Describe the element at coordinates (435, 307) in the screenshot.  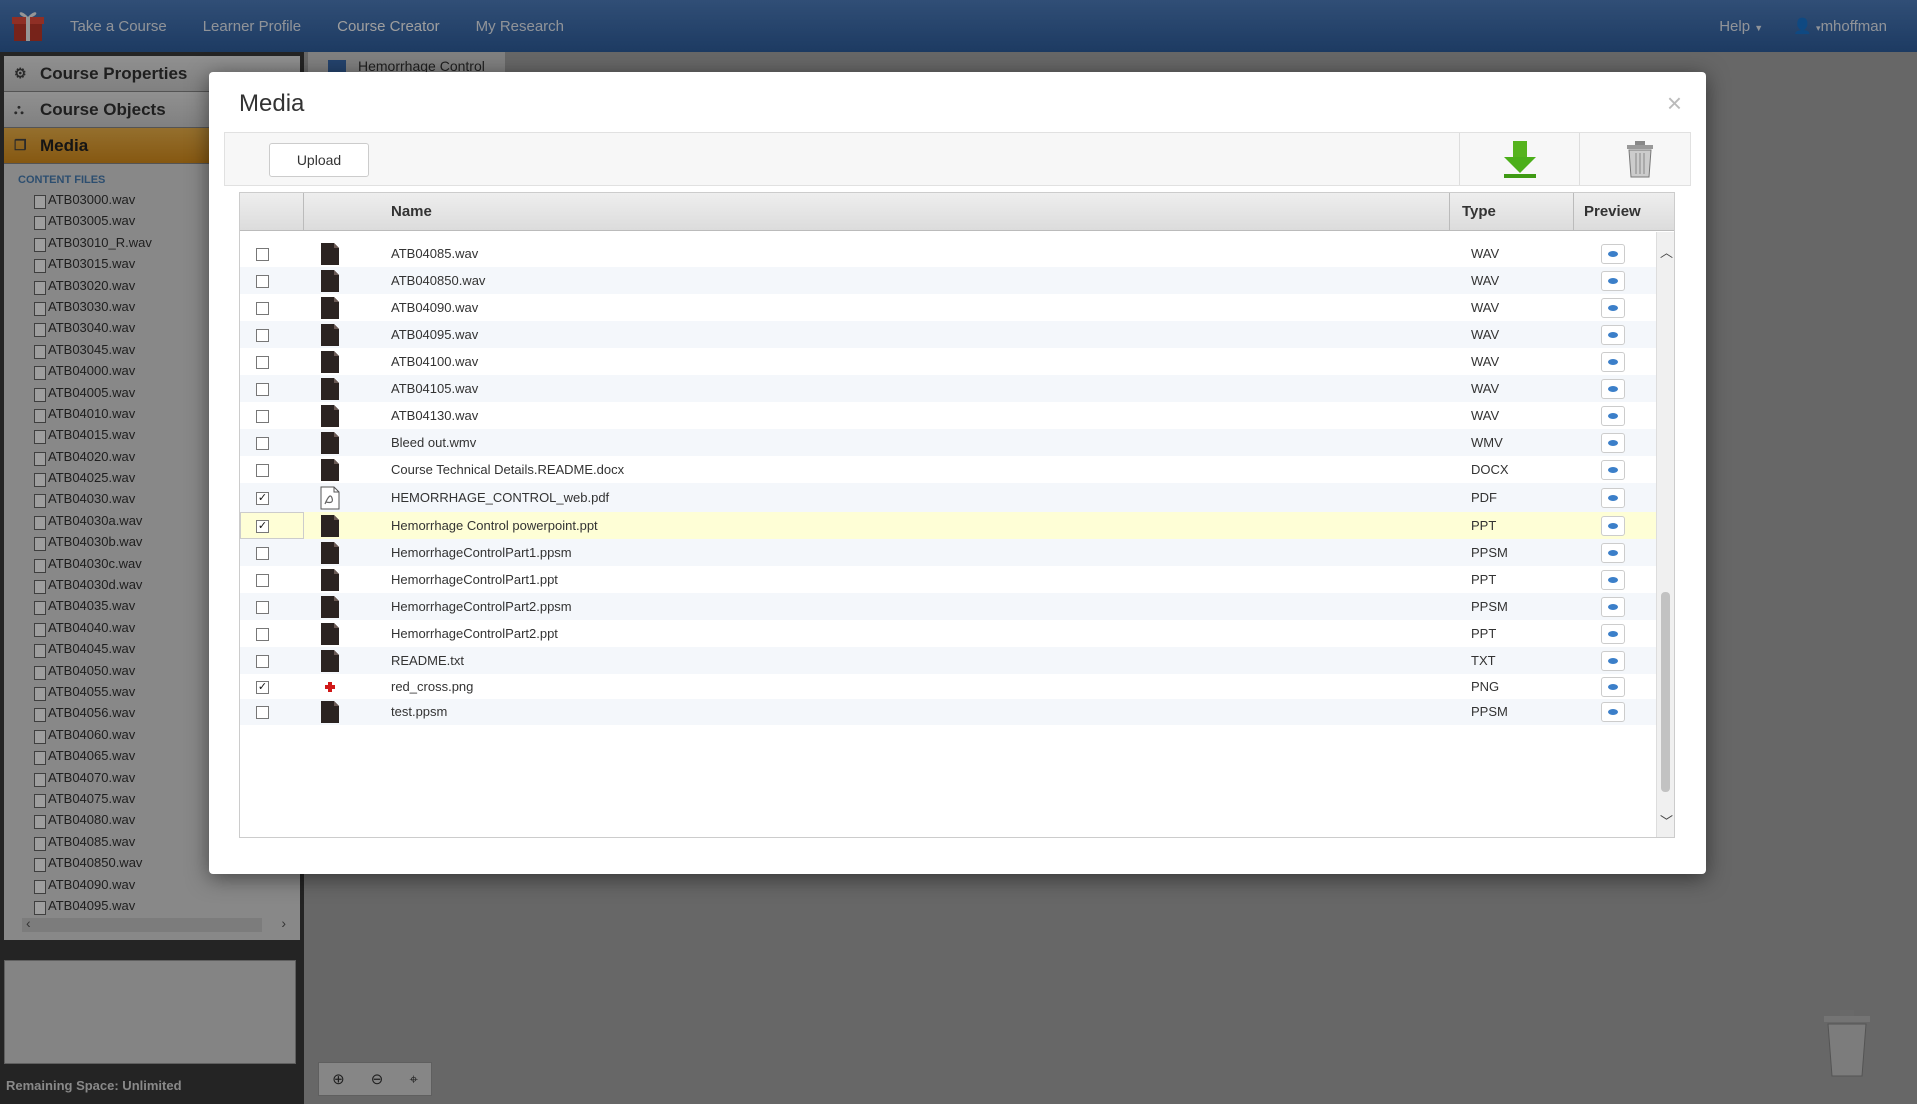
I see `file-name: ATB04090.wav` at that location.